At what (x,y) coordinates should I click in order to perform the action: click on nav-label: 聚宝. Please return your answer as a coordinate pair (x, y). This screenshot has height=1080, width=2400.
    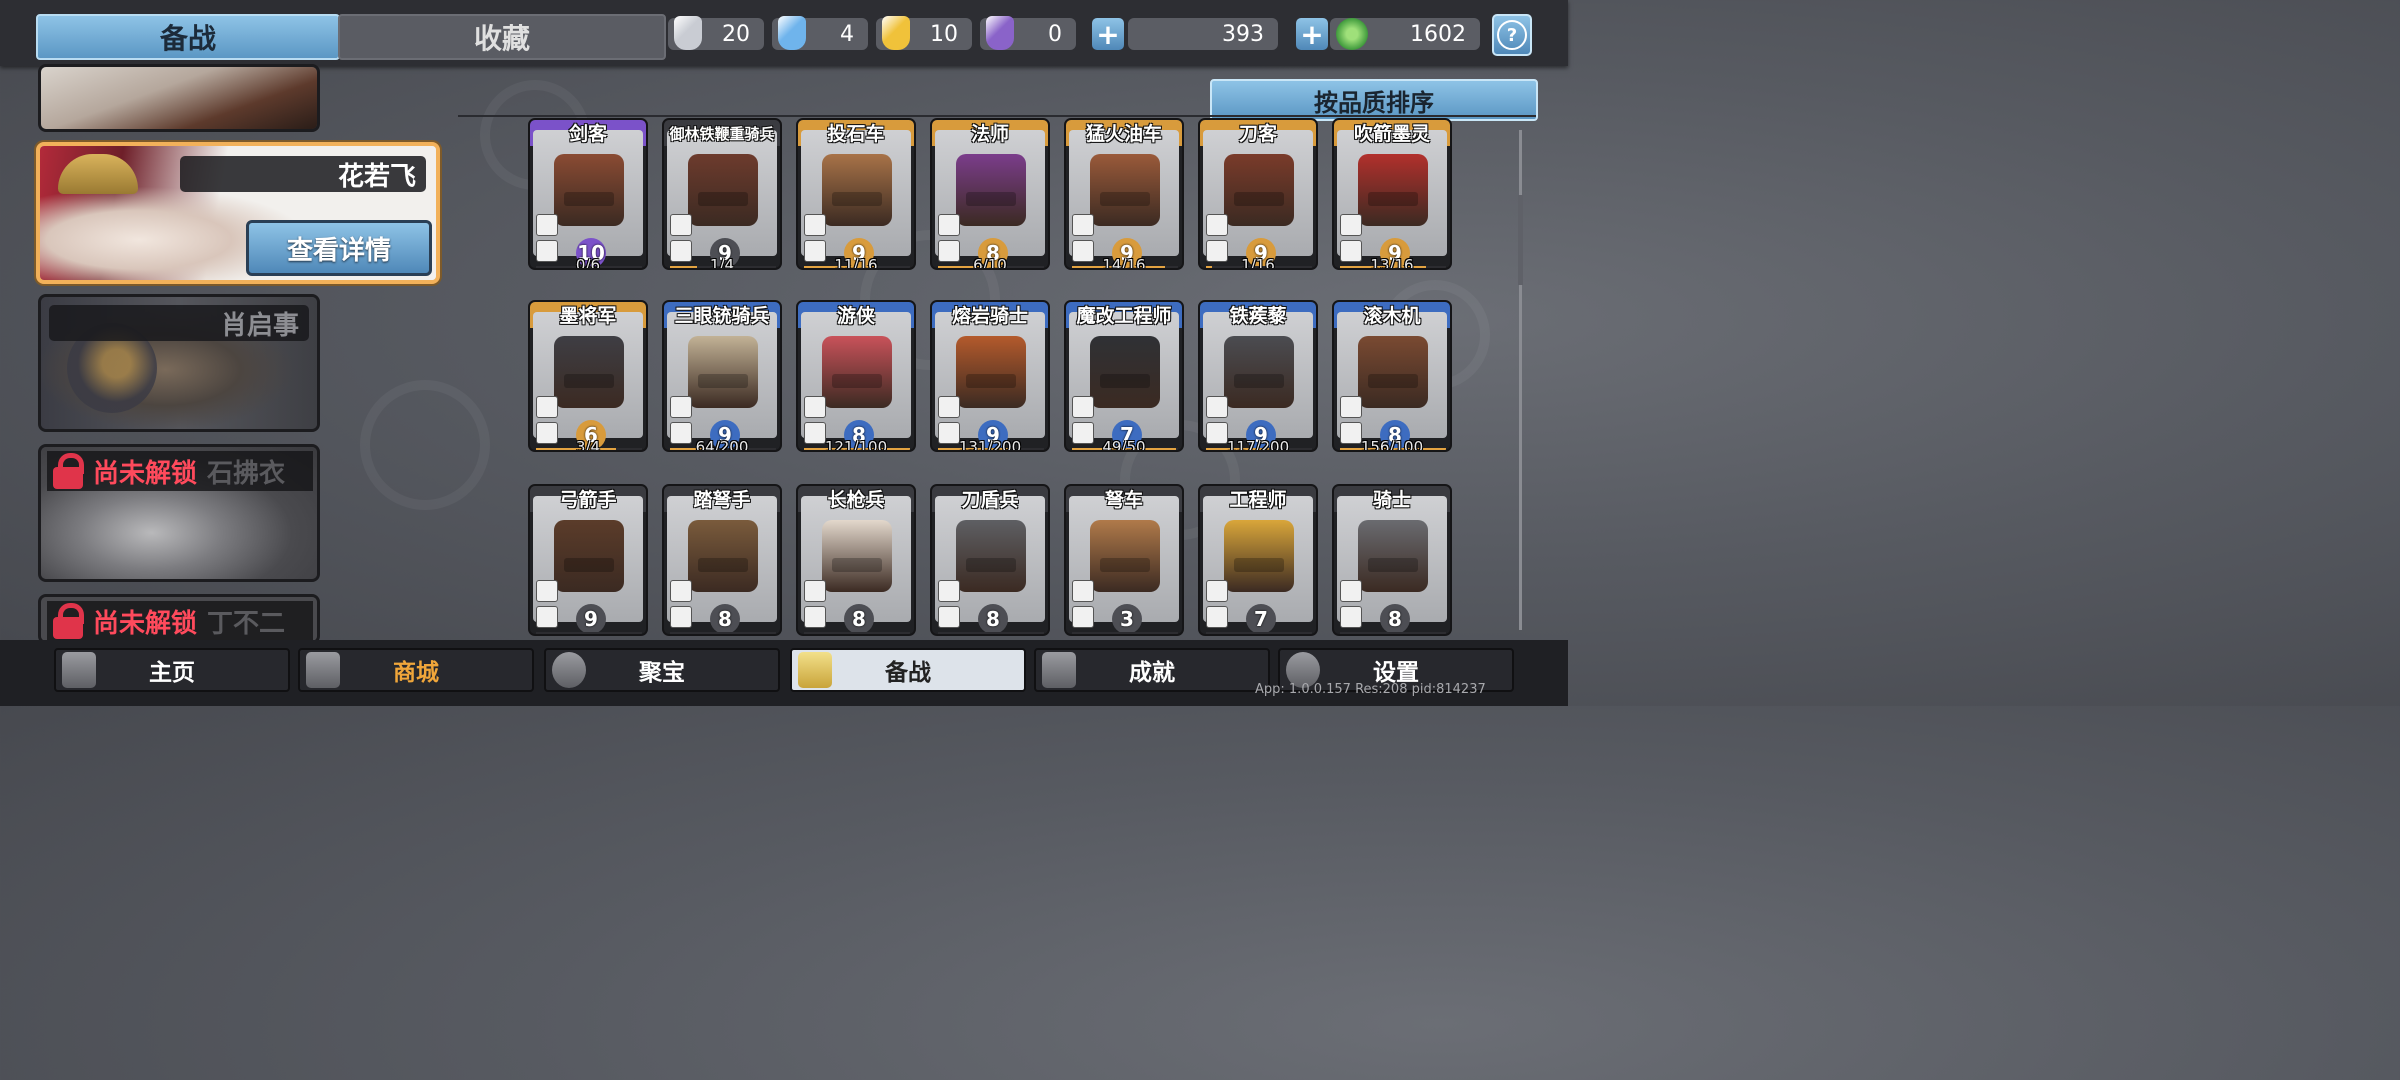
    Looking at the image, I should click on (662, 673).